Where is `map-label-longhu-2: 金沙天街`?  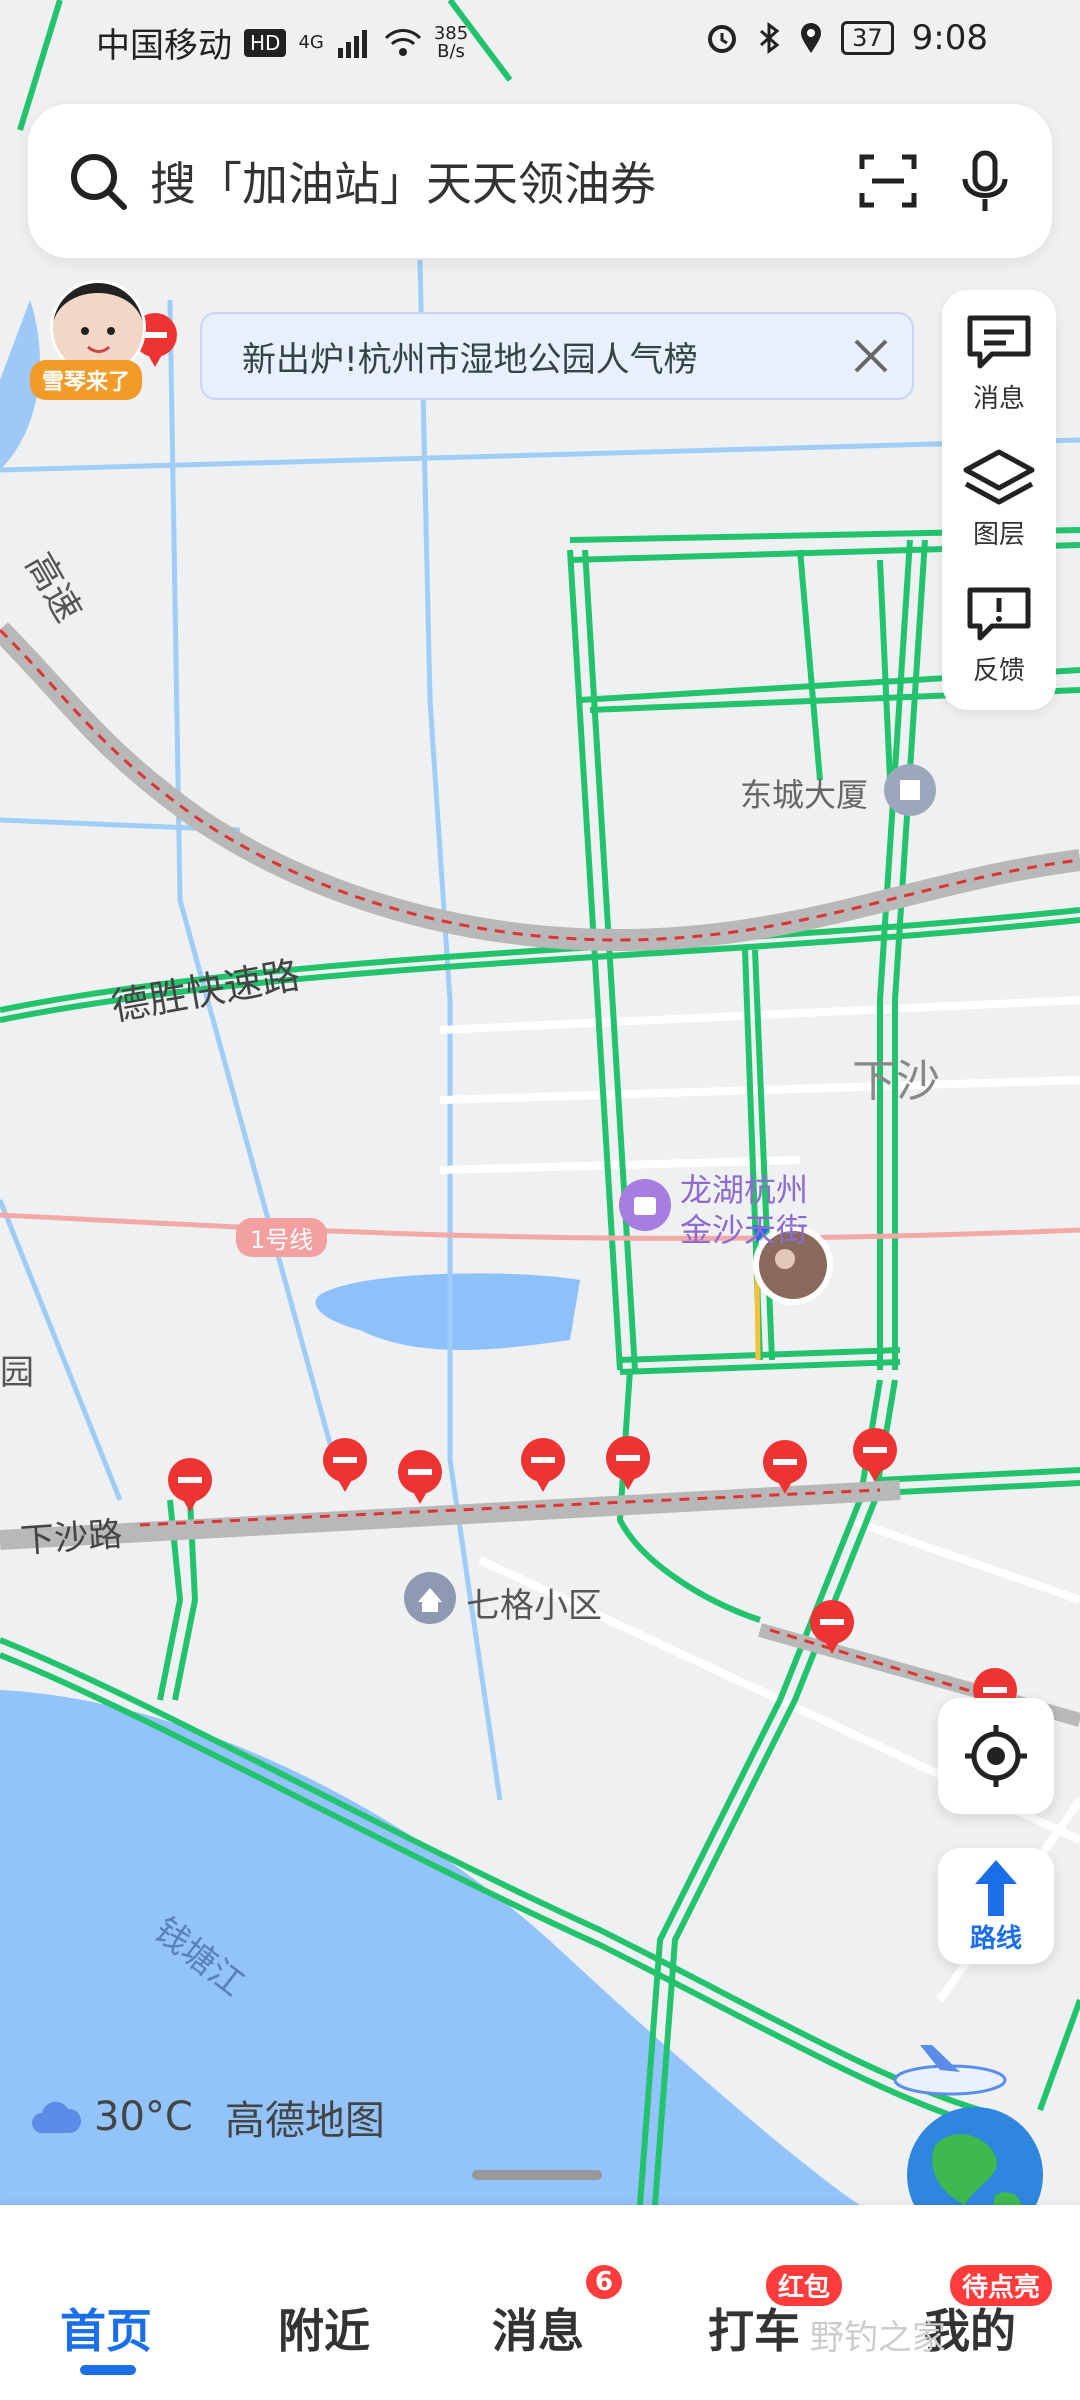
map-label-longhu-2: 金沙天街 is located at coordinates (744, 1230).